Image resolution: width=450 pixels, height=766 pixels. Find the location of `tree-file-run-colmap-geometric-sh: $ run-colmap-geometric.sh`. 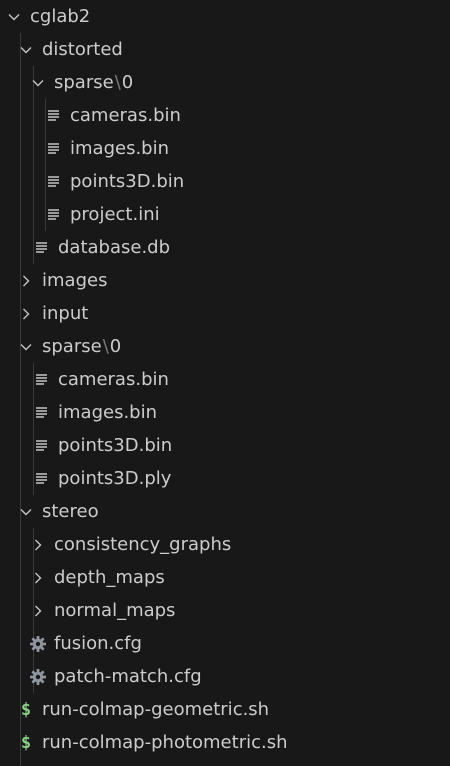

tree-file-run-colmap-geometric-sh: $ run-colmap-geometric.sh is located at coordinates (225, 709).